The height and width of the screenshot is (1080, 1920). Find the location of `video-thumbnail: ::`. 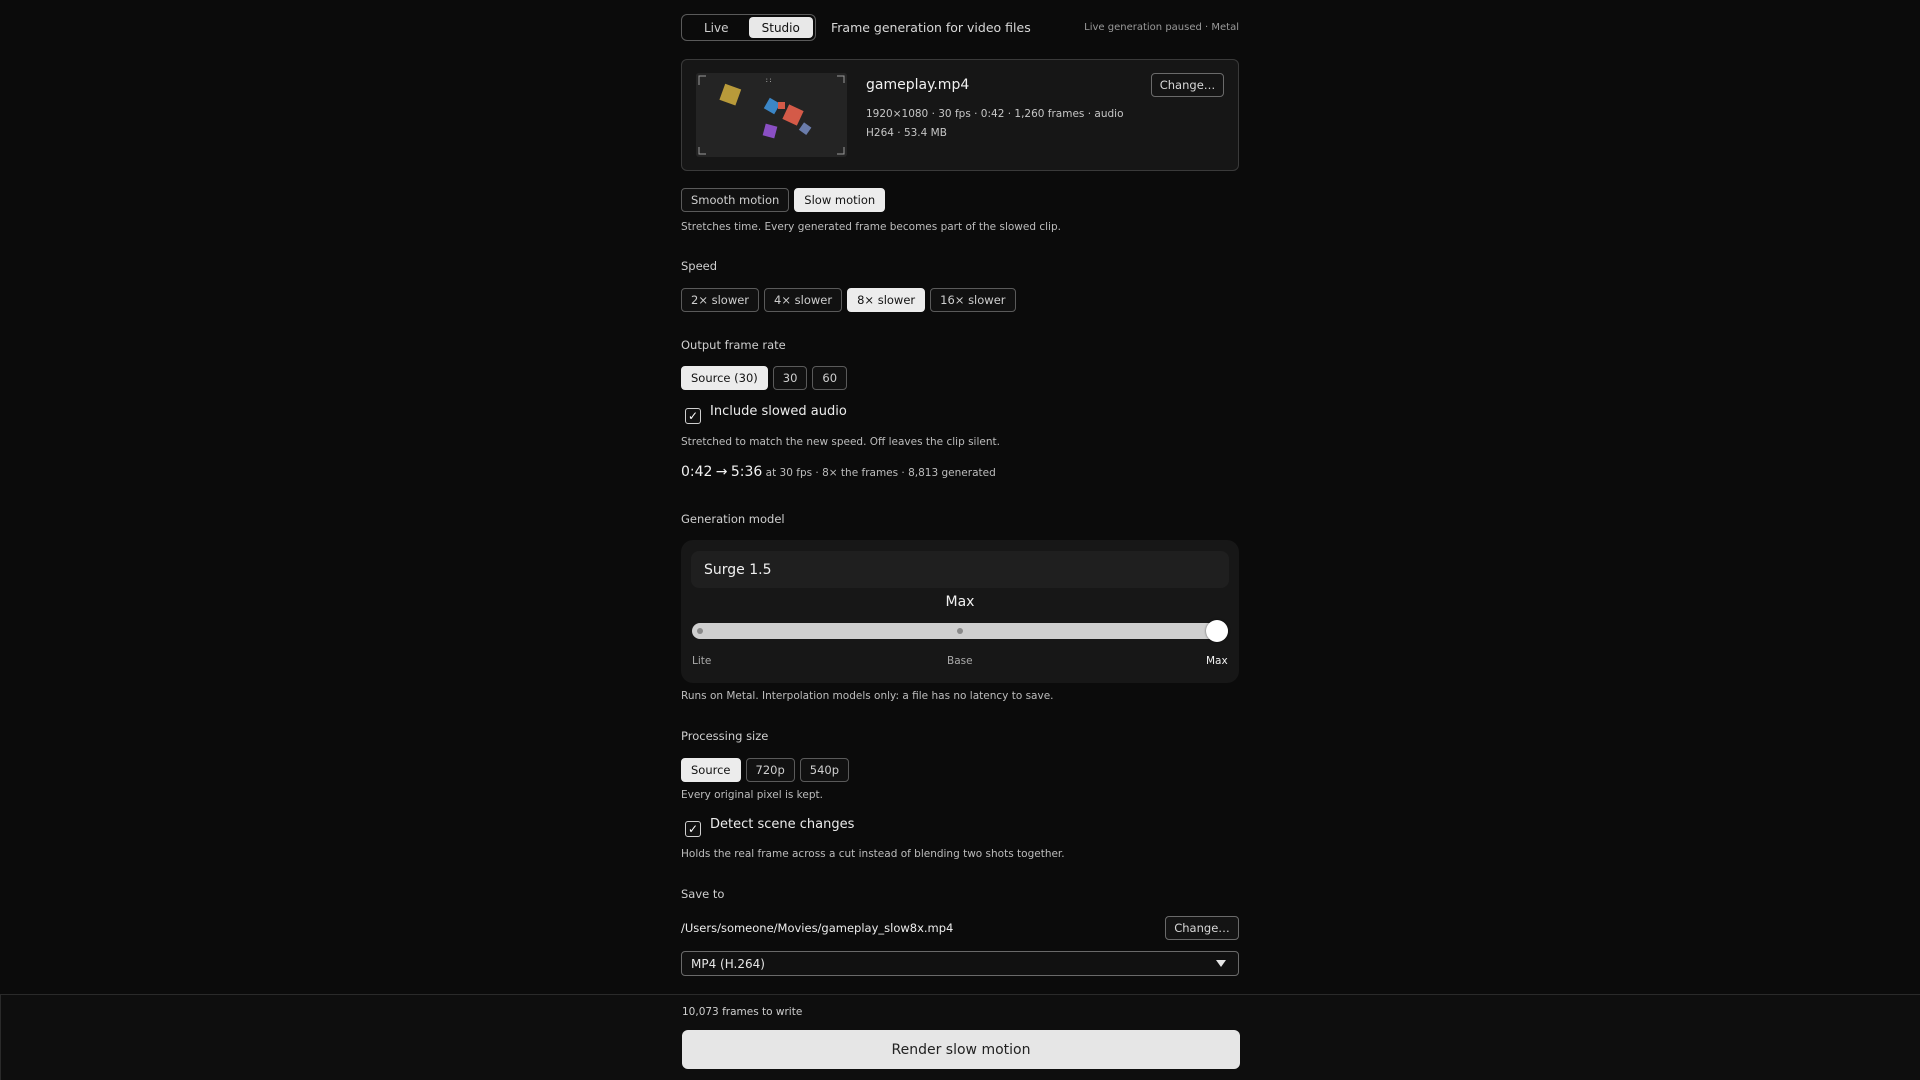

video-thumbnail: :: is located at coordinates (771, 115).